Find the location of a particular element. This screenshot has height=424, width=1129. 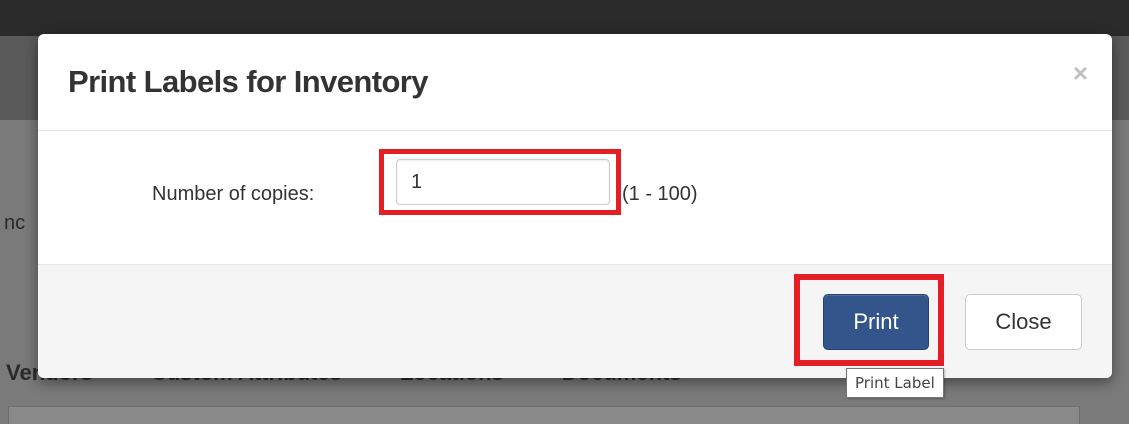

modal-title: Print Labels for Inventory is located at coordinates (248, 81).